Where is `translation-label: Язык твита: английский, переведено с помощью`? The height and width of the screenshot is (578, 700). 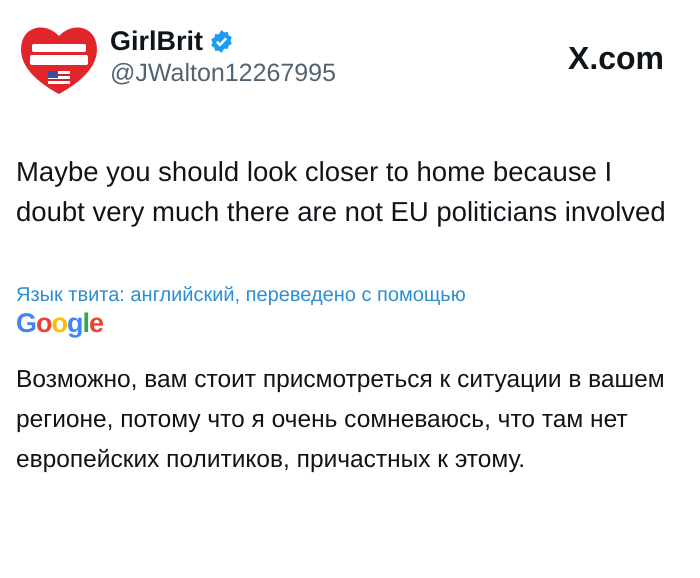 translation-label: Язык твита: английский, переведено с помощью is located at coordinates (241, 295).